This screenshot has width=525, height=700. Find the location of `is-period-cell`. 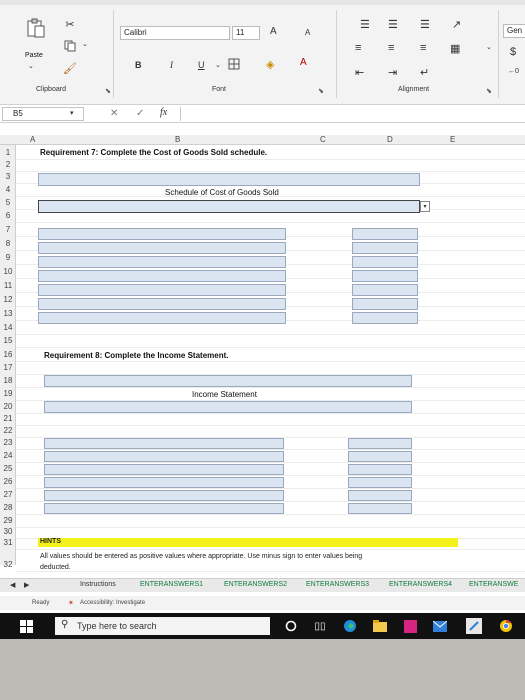

is-period-cell is located at coordinates (228, 407).